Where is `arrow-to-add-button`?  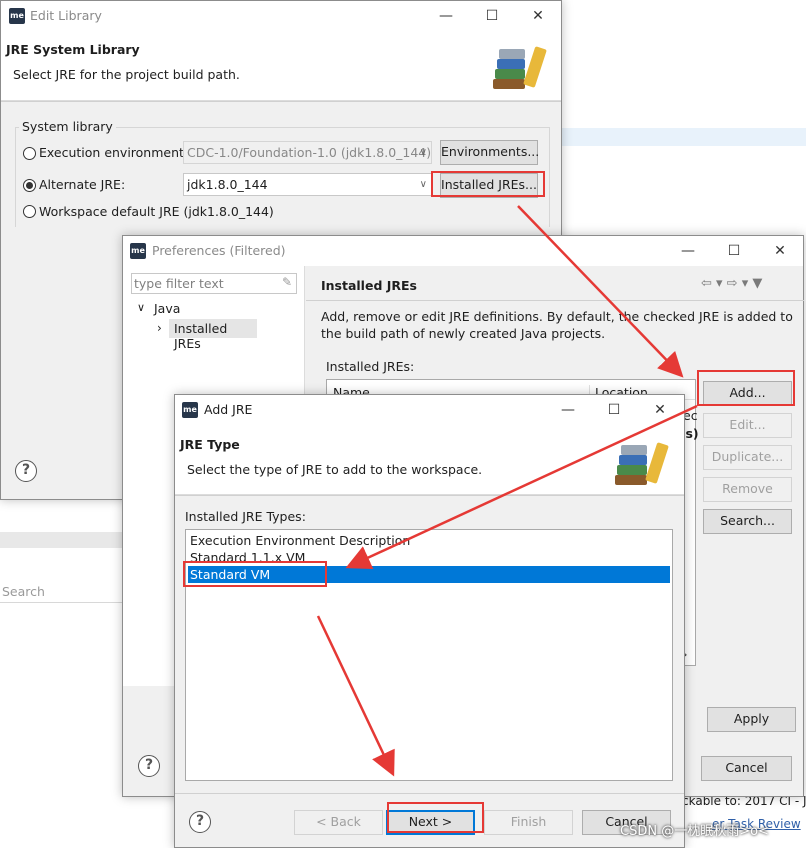 arrow-to-add-button is located at coordinates (600, 291).